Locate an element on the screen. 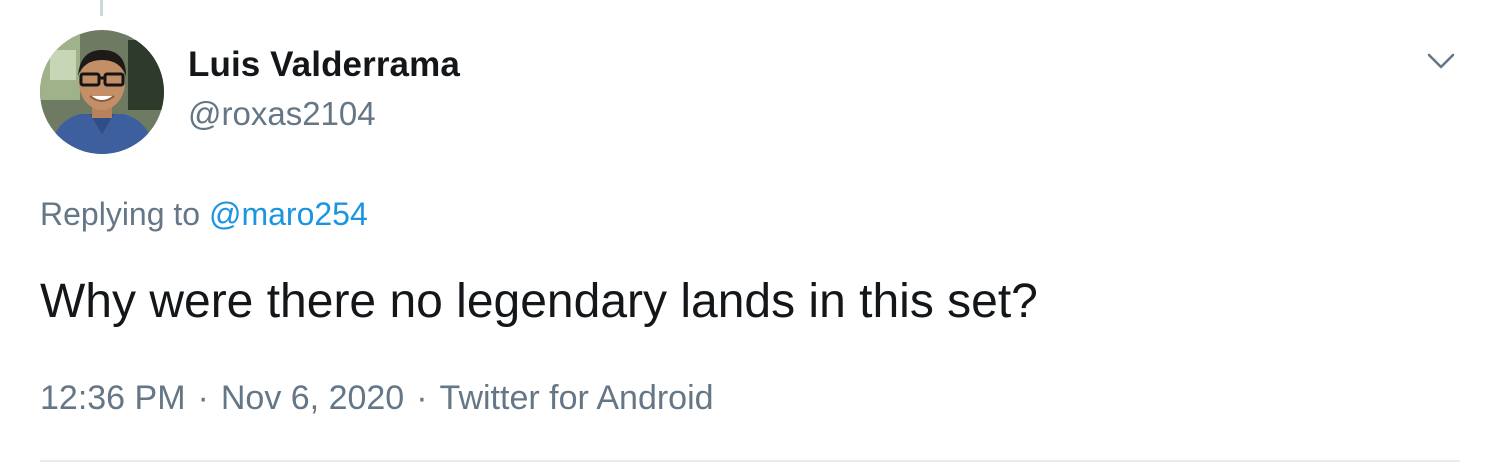  chevron-down-icon is located at coordinates (1441, 61).